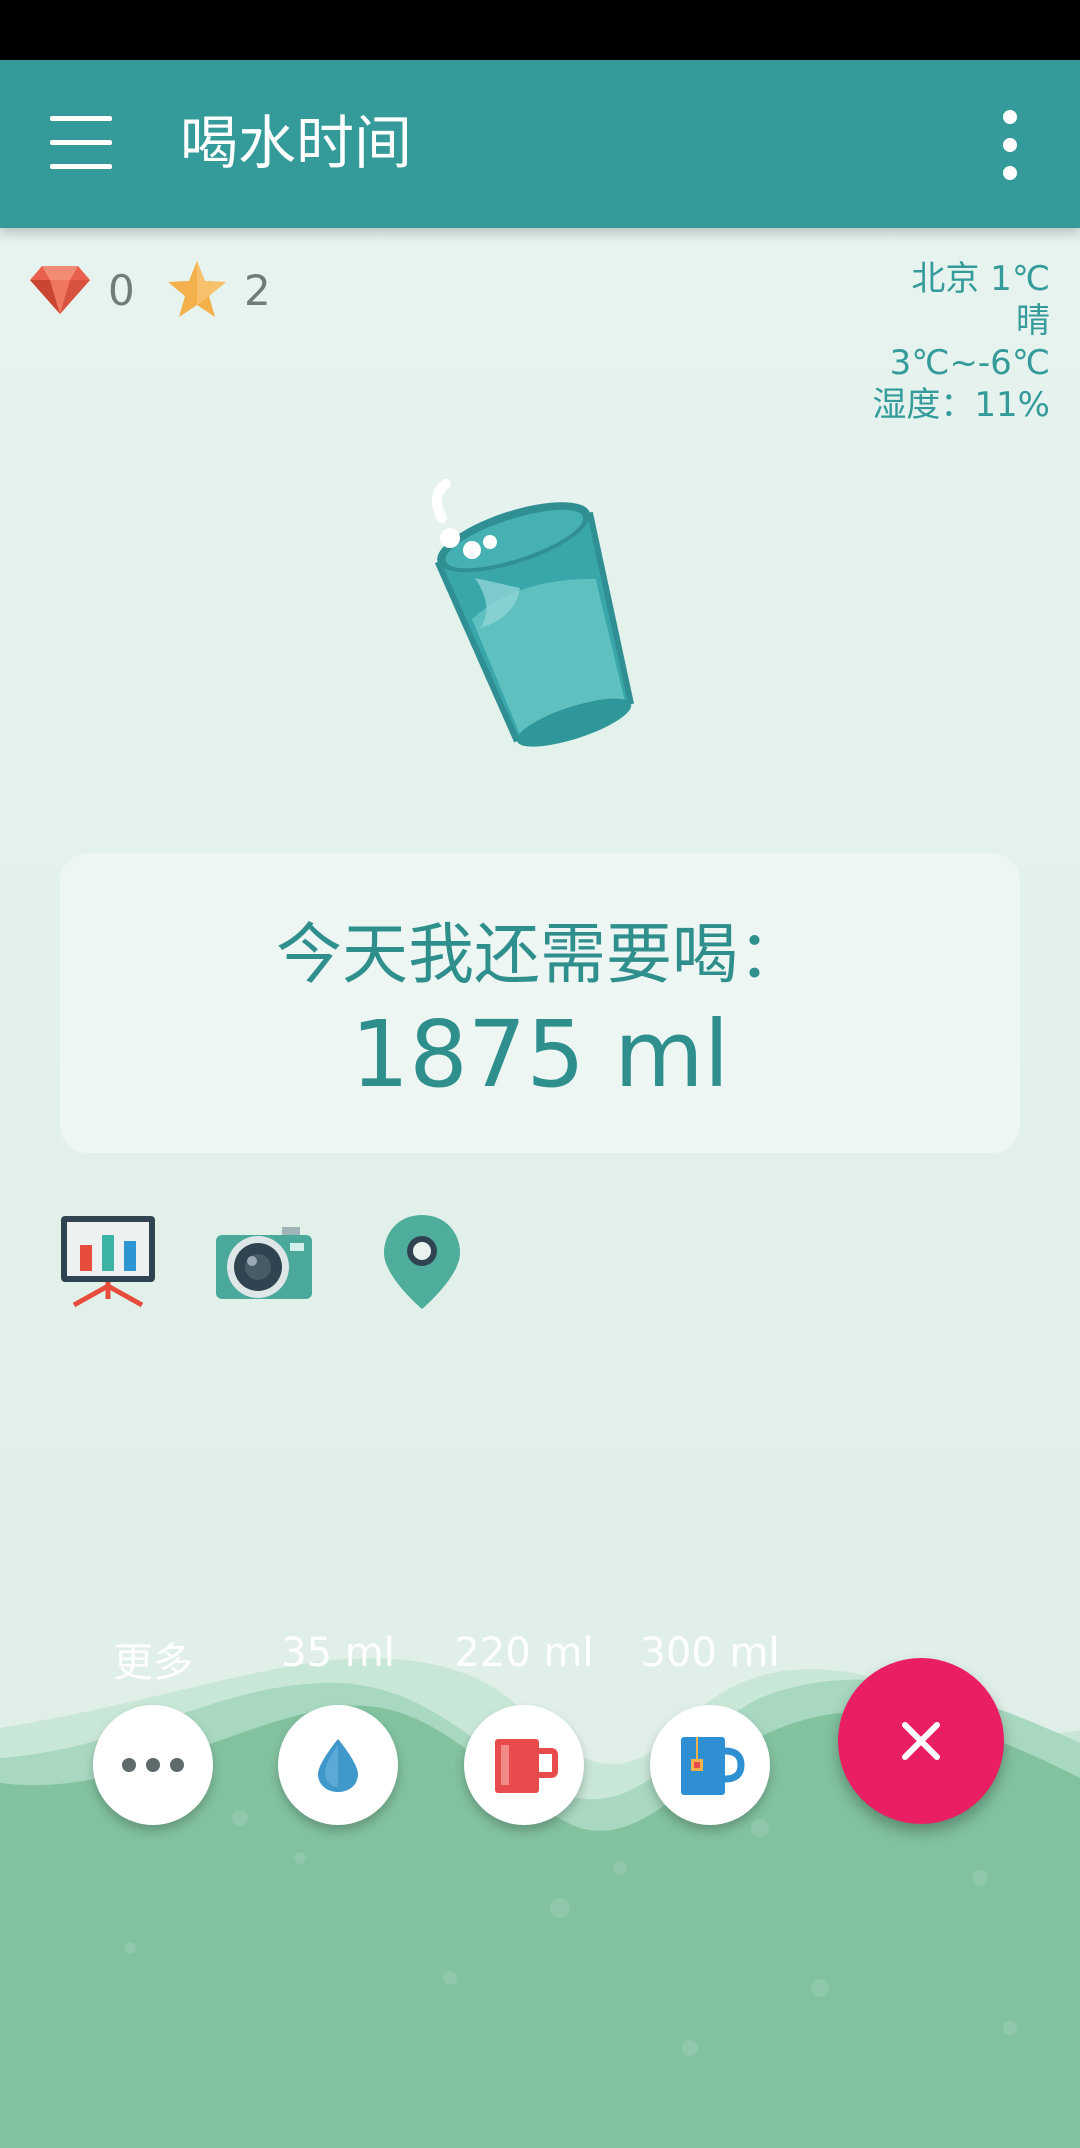 The width and height of the screenshot is (1080, 2148). What do you see at coordinates (524, 1653) in the screenshot?
I see `quick-label-220ml: 220 ml` at bounding box center [524, 1653].